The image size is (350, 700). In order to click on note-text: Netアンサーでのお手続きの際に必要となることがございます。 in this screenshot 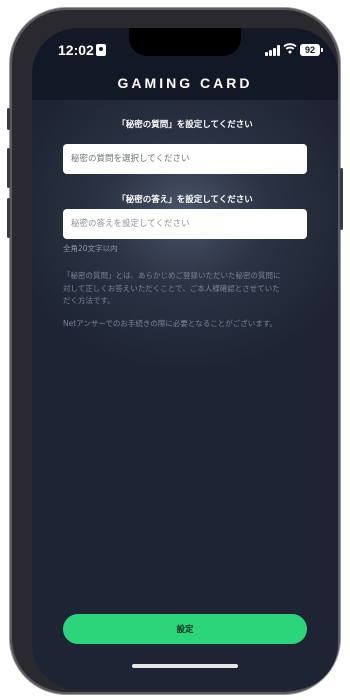, I will do `click(170, 323)`.